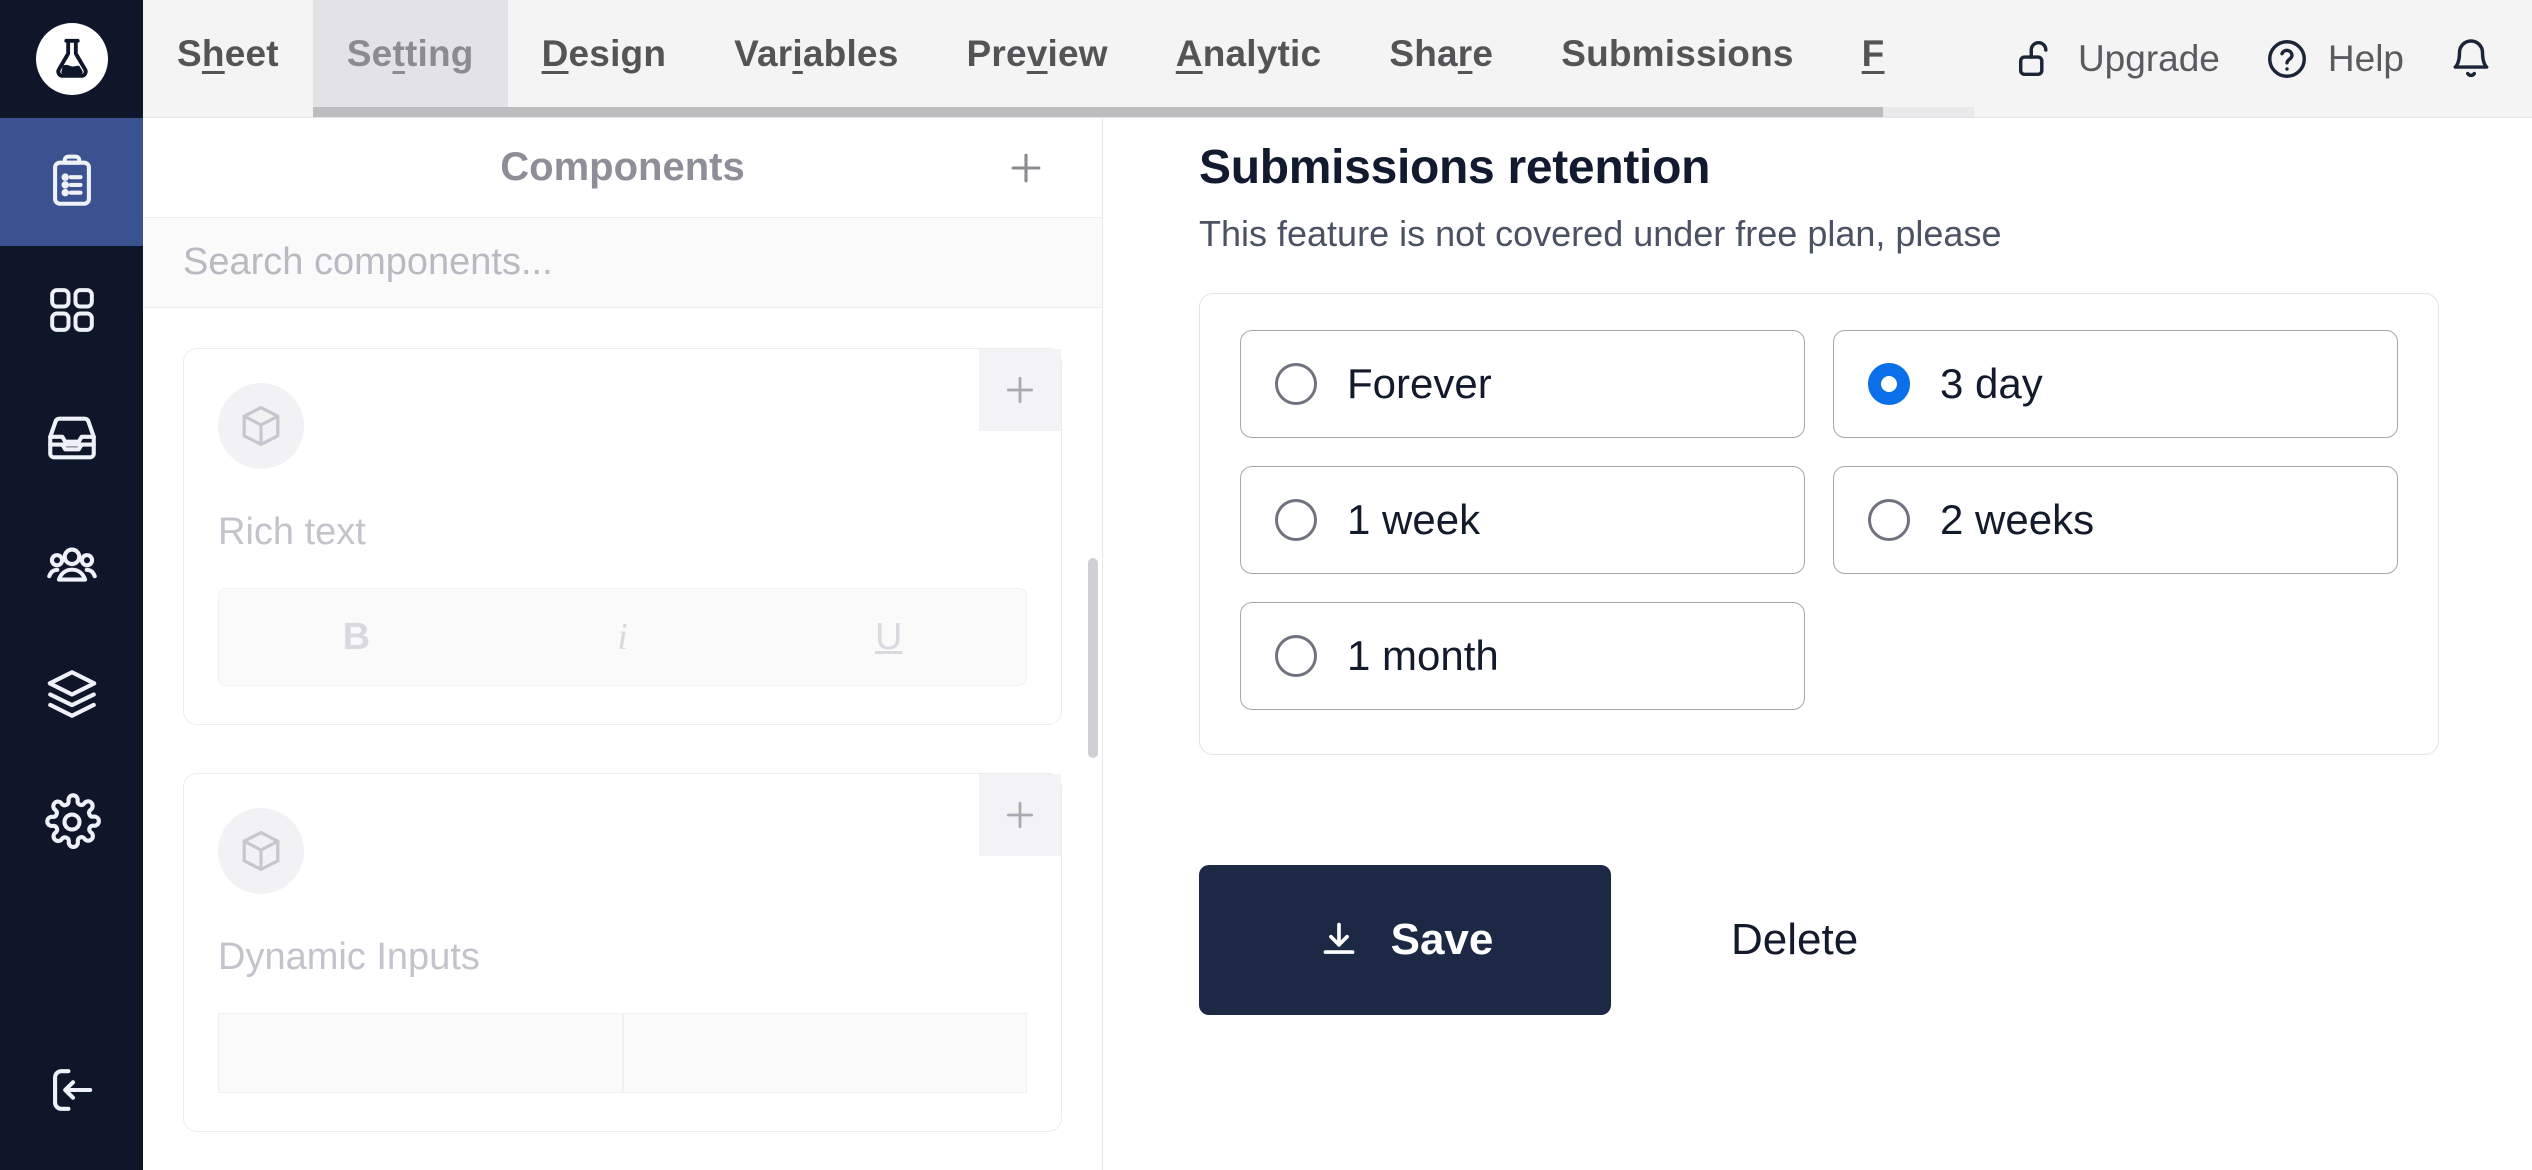 Image resolution: width=2532 pixels, height=1170 pixels. What do you see at coordinates (1036, 54) in the screenshot?
I see `tab-preview: Pre v iew` at bounding box center [1036, 54].